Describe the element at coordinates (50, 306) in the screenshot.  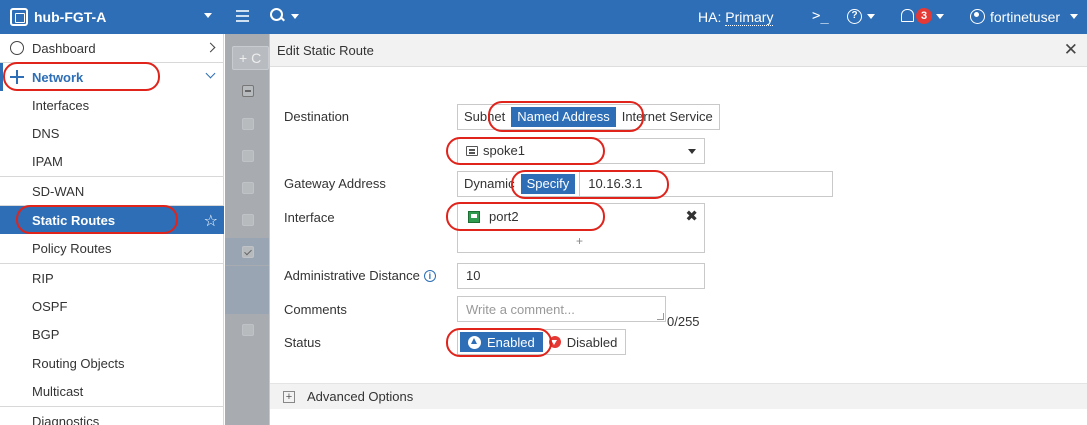
I see `sidebar-item-label: OSPF` at that location.